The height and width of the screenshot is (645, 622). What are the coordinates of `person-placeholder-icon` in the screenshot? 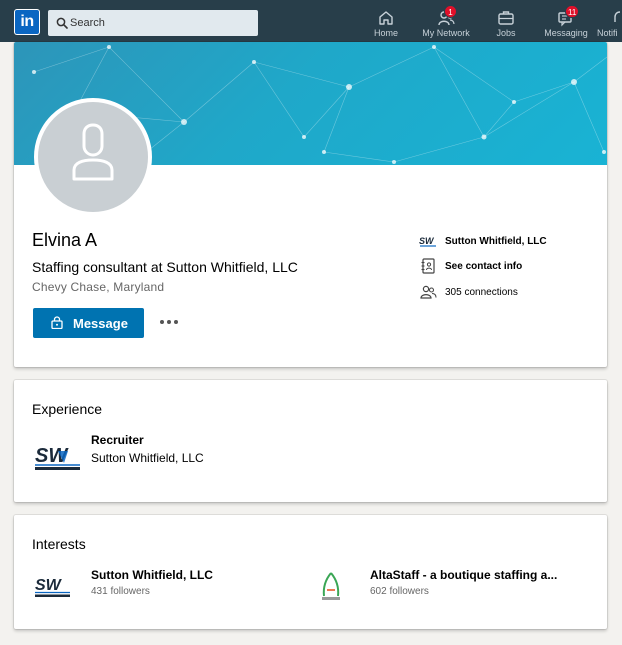 It's located at (93, 152).